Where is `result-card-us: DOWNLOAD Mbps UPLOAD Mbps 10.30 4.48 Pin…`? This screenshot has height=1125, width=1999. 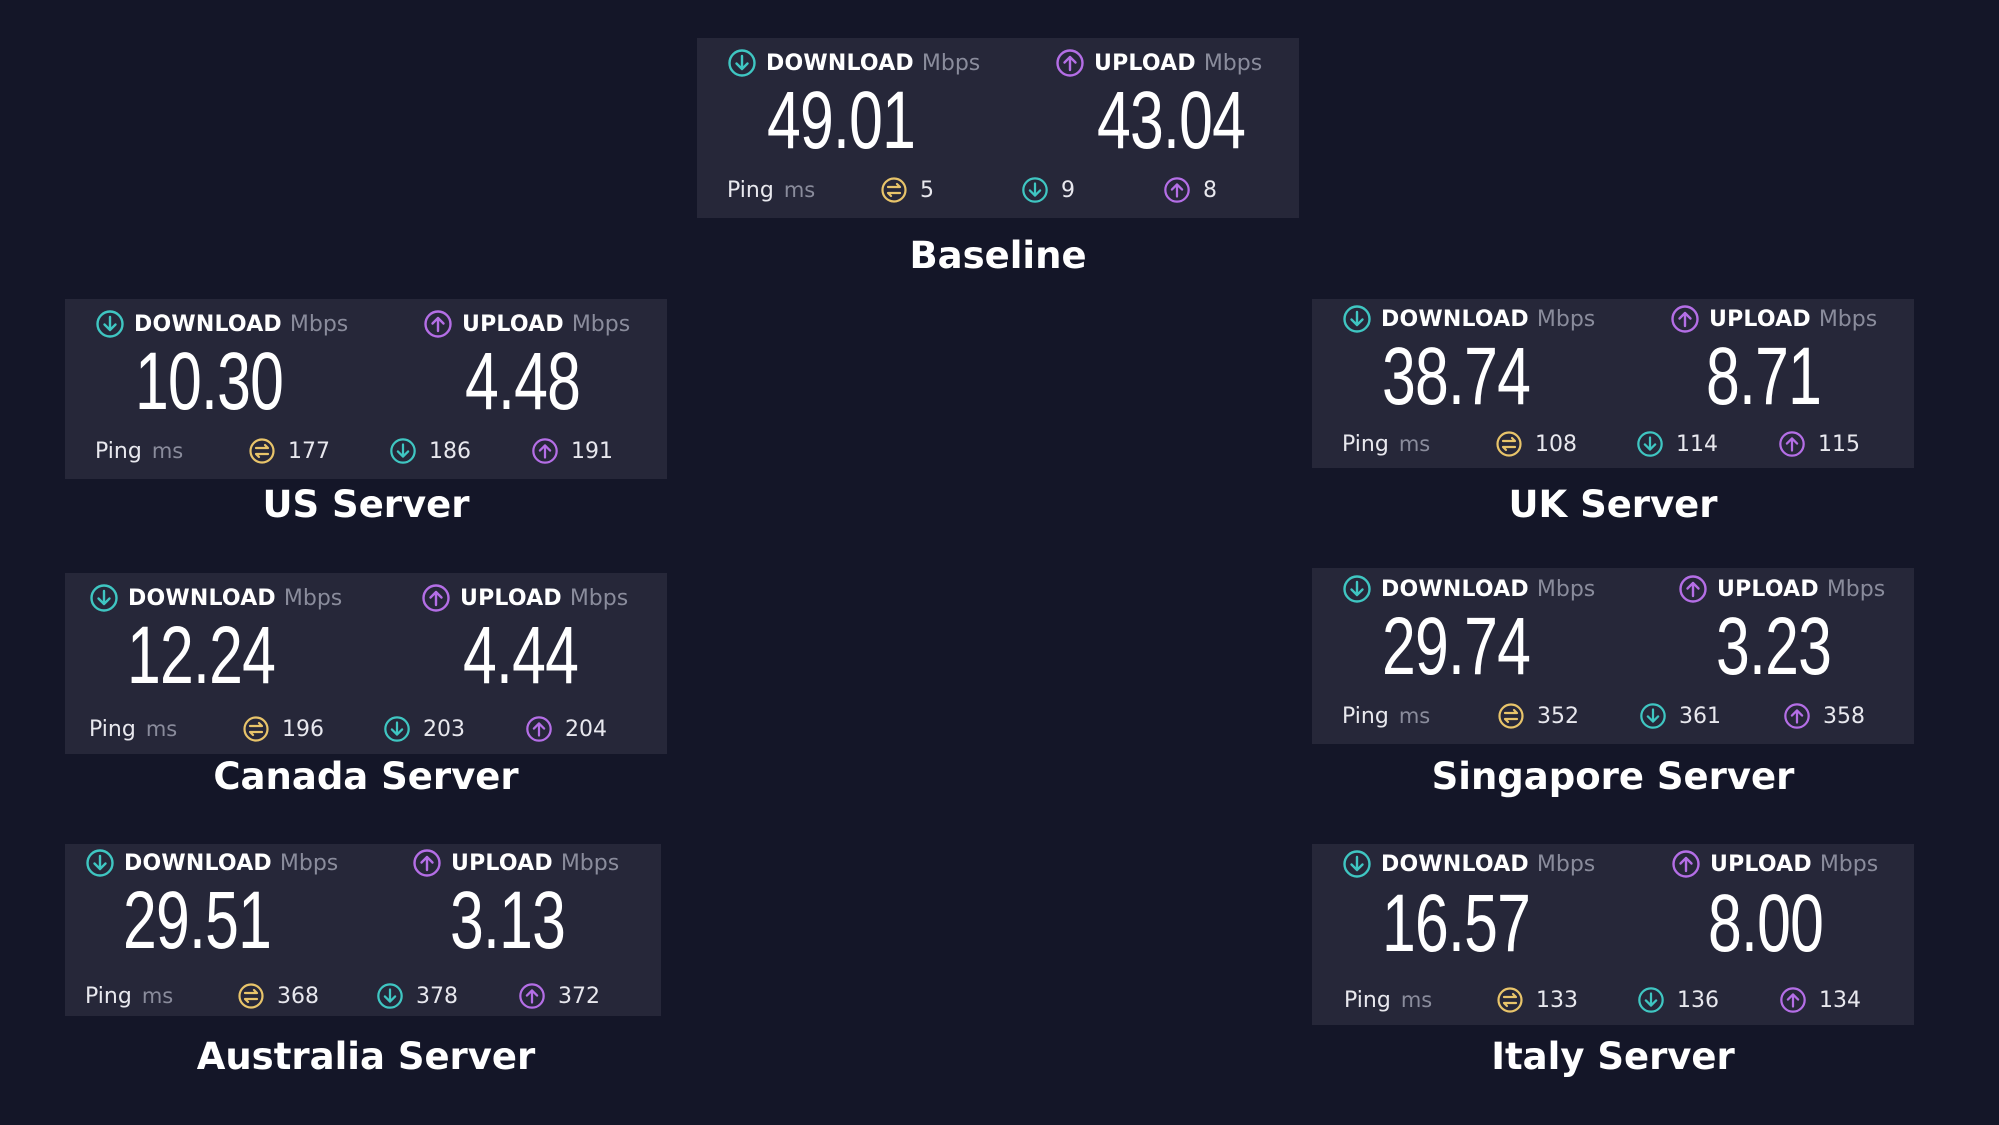 result-card-us: DOWNLOAD Mbps UPLOAD Mbps 10.30 4.48 Pin… is located at coordinates (366, 389).